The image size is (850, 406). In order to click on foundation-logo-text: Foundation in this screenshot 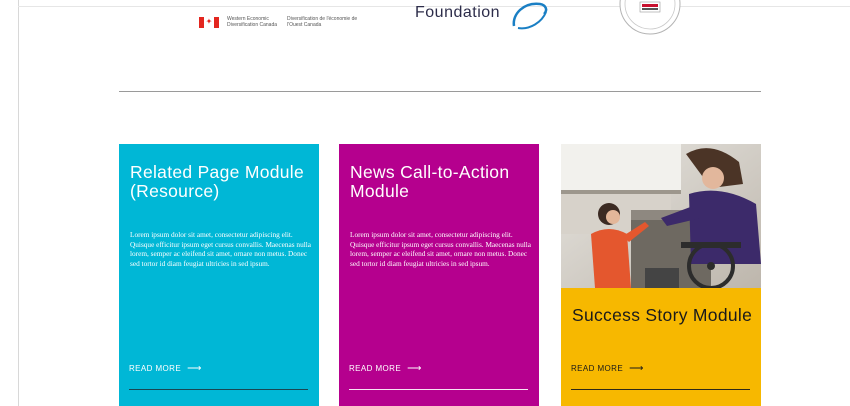, I will do `click(457, 13)`.